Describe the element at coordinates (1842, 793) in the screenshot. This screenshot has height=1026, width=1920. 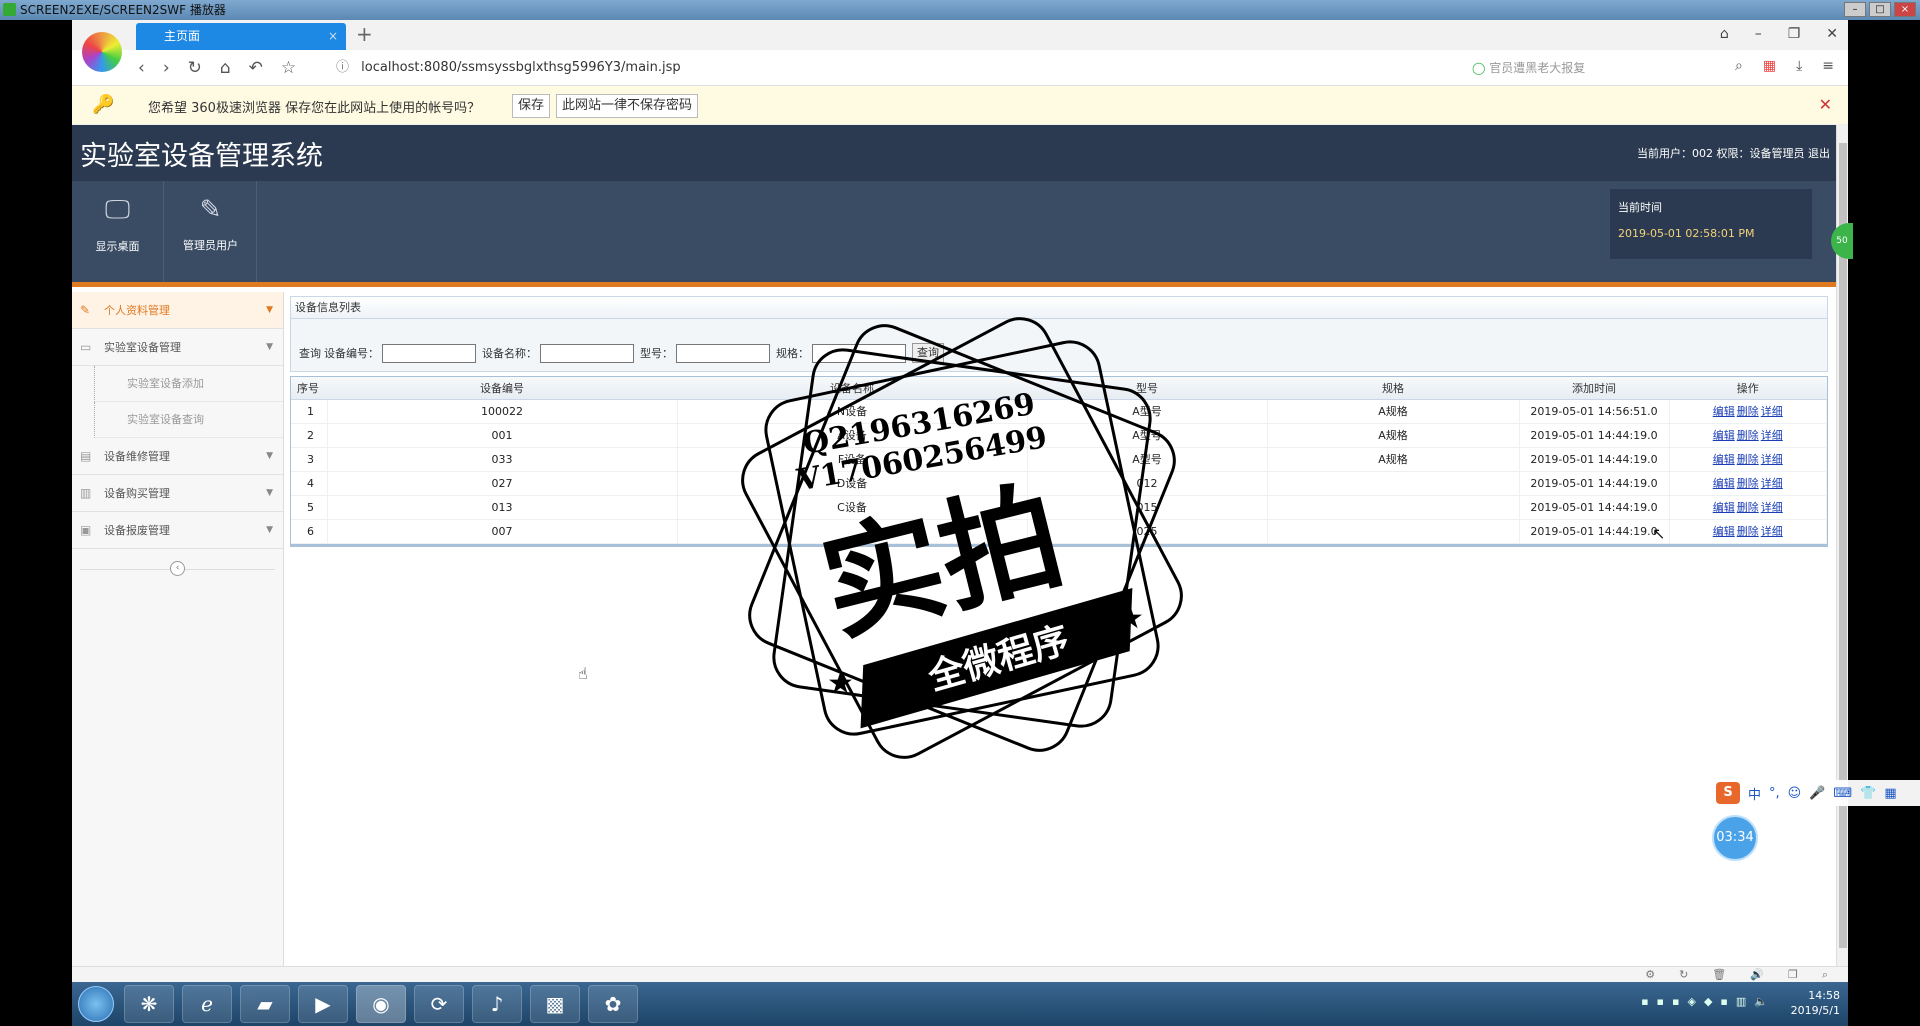
I see `keyboard-icon: ⌨` at that location.